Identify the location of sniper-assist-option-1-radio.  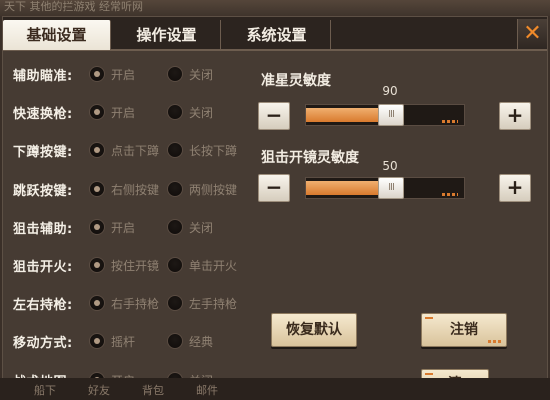
(97, 226).